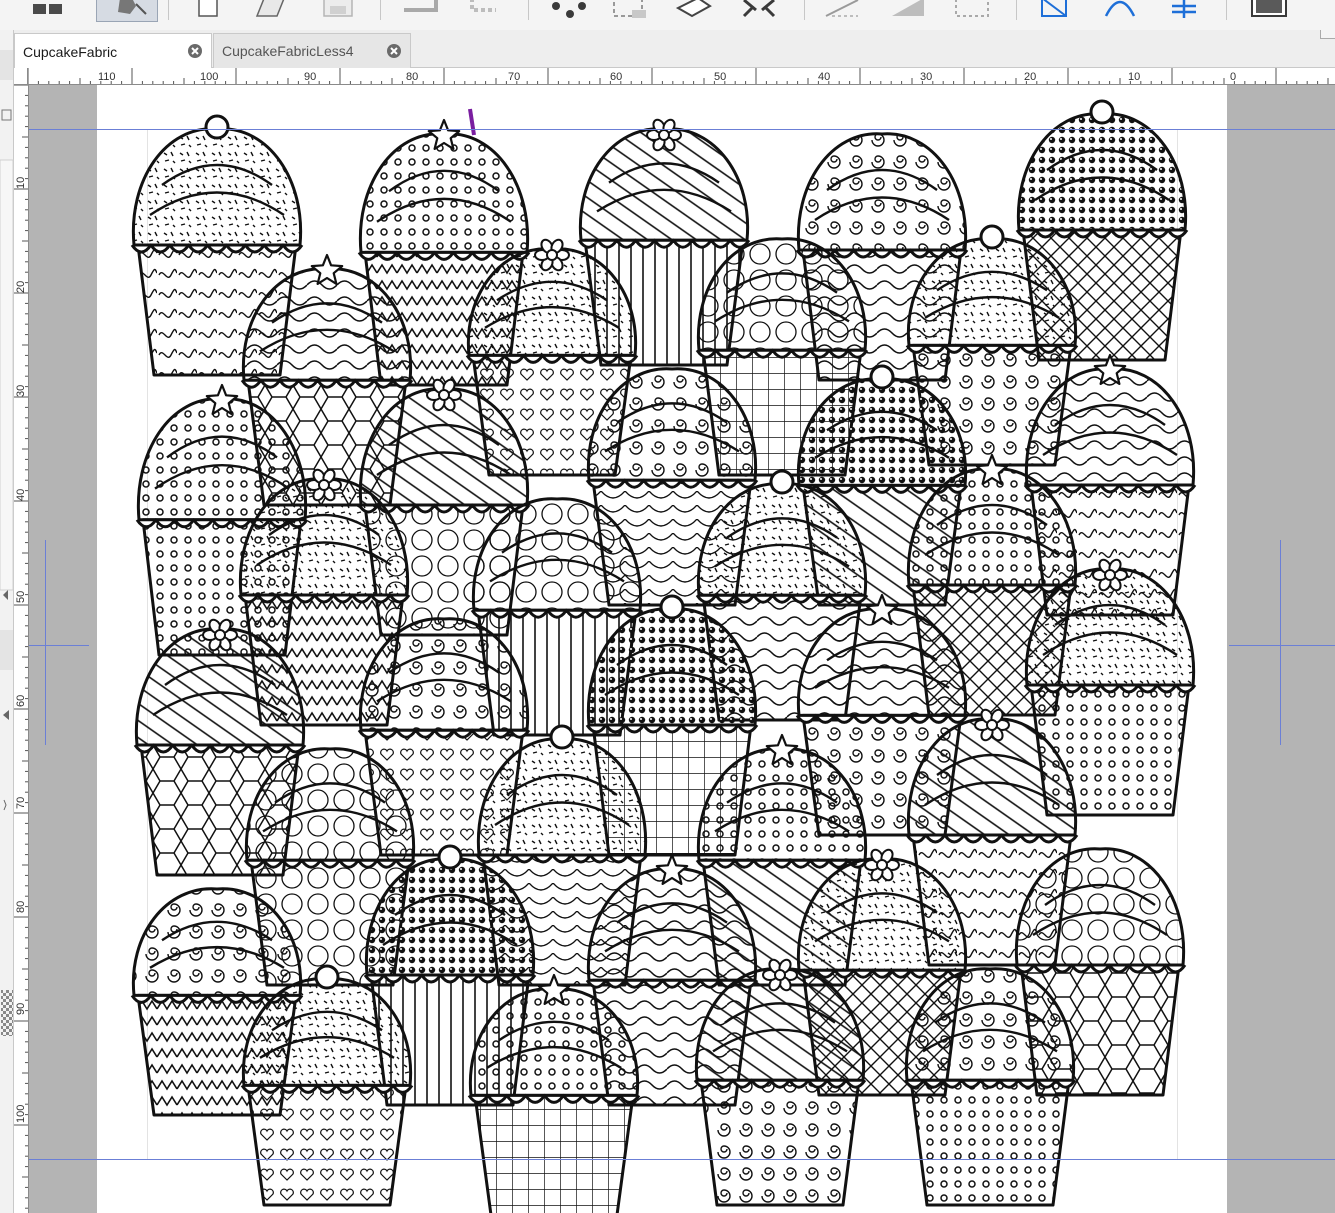  I want to click on dock-strip-icons, so click(7, 621).